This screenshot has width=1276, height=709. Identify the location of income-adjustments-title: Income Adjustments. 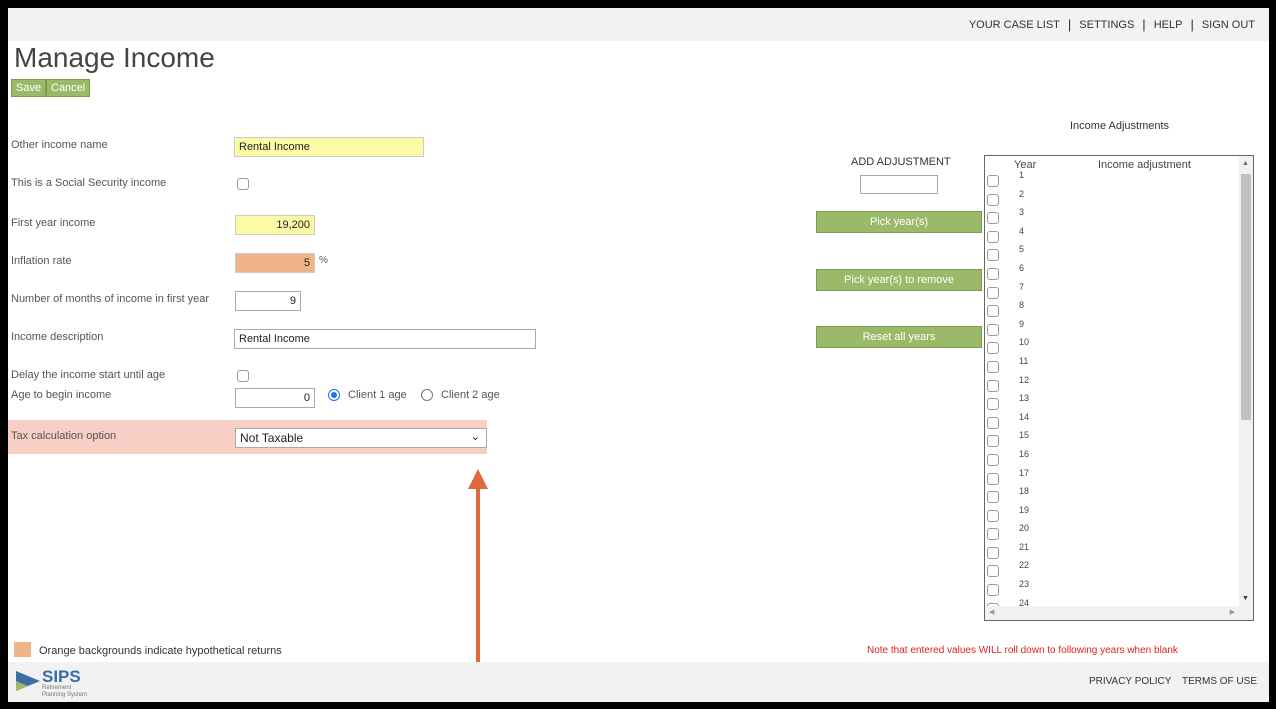
(1120, 126).